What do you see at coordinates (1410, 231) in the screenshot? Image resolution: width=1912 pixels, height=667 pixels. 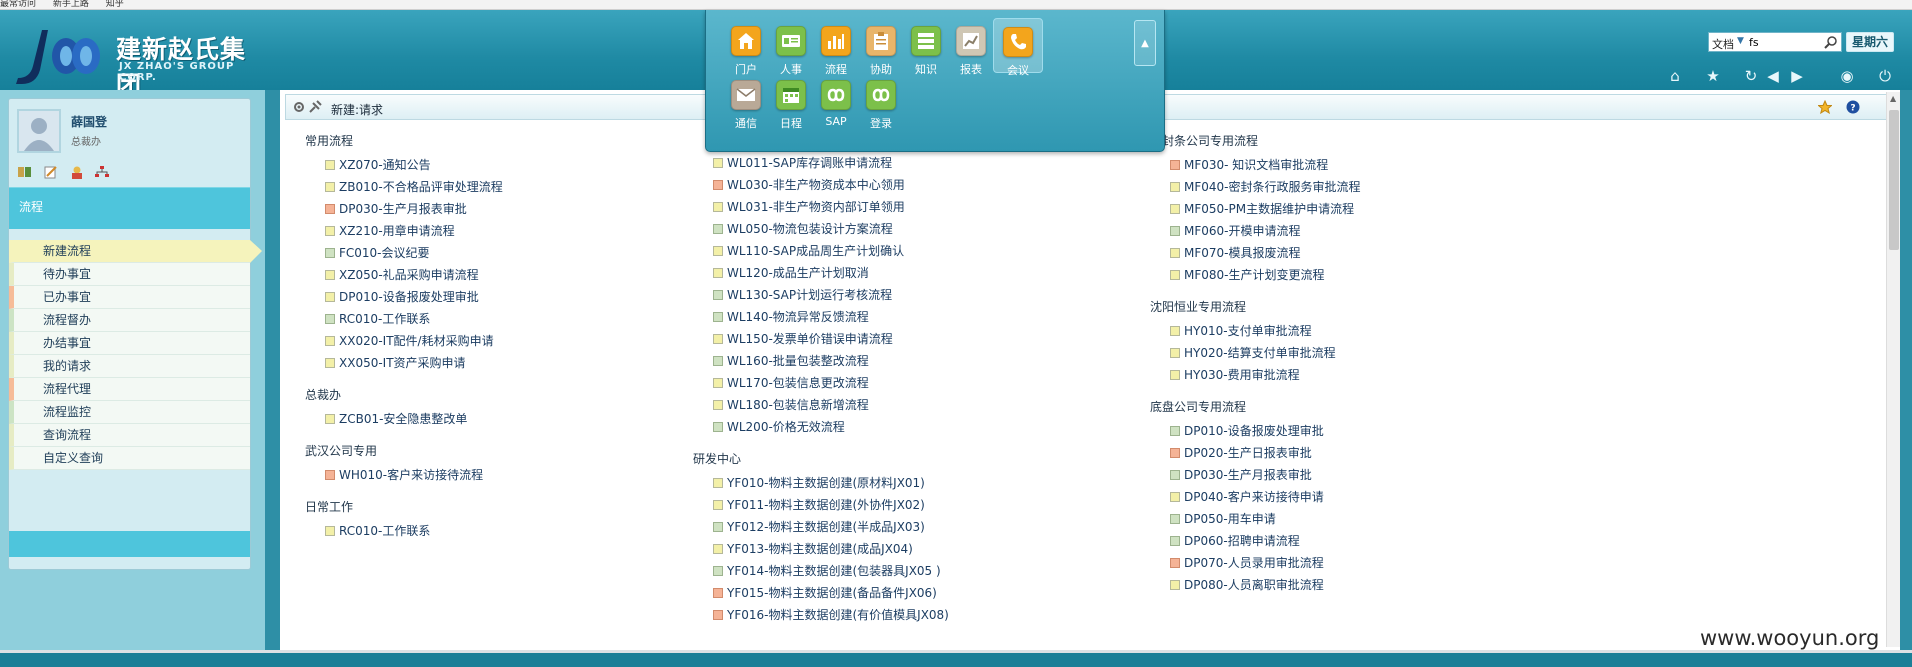 I see `workflow-link: MF060-开模申请流程` at bounding box center [1410, 231].